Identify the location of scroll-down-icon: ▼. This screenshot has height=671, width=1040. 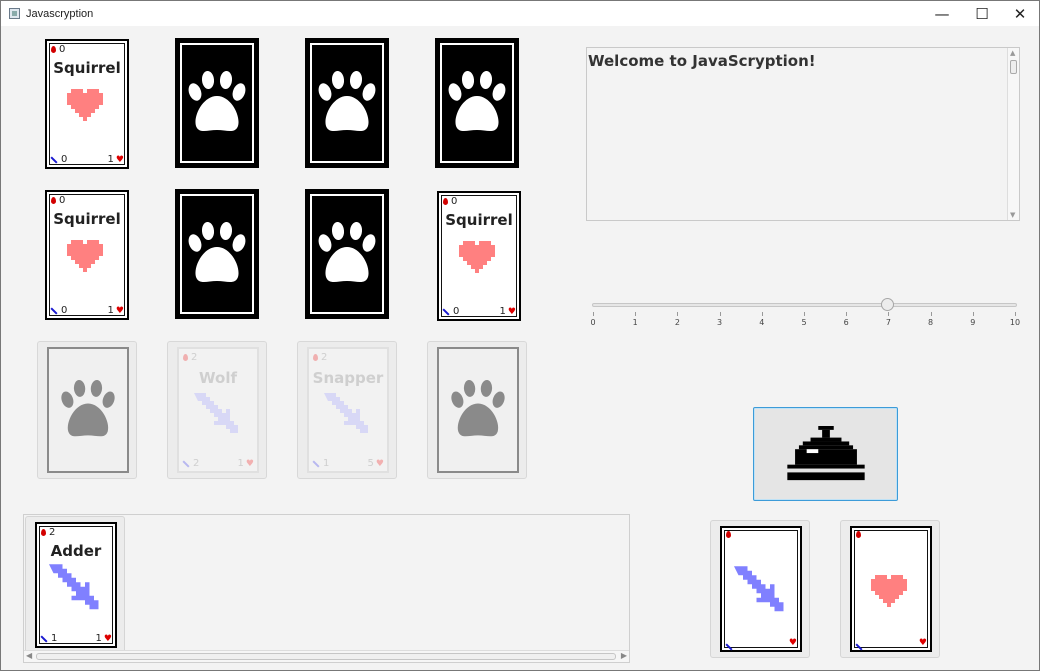
(1012, 215).